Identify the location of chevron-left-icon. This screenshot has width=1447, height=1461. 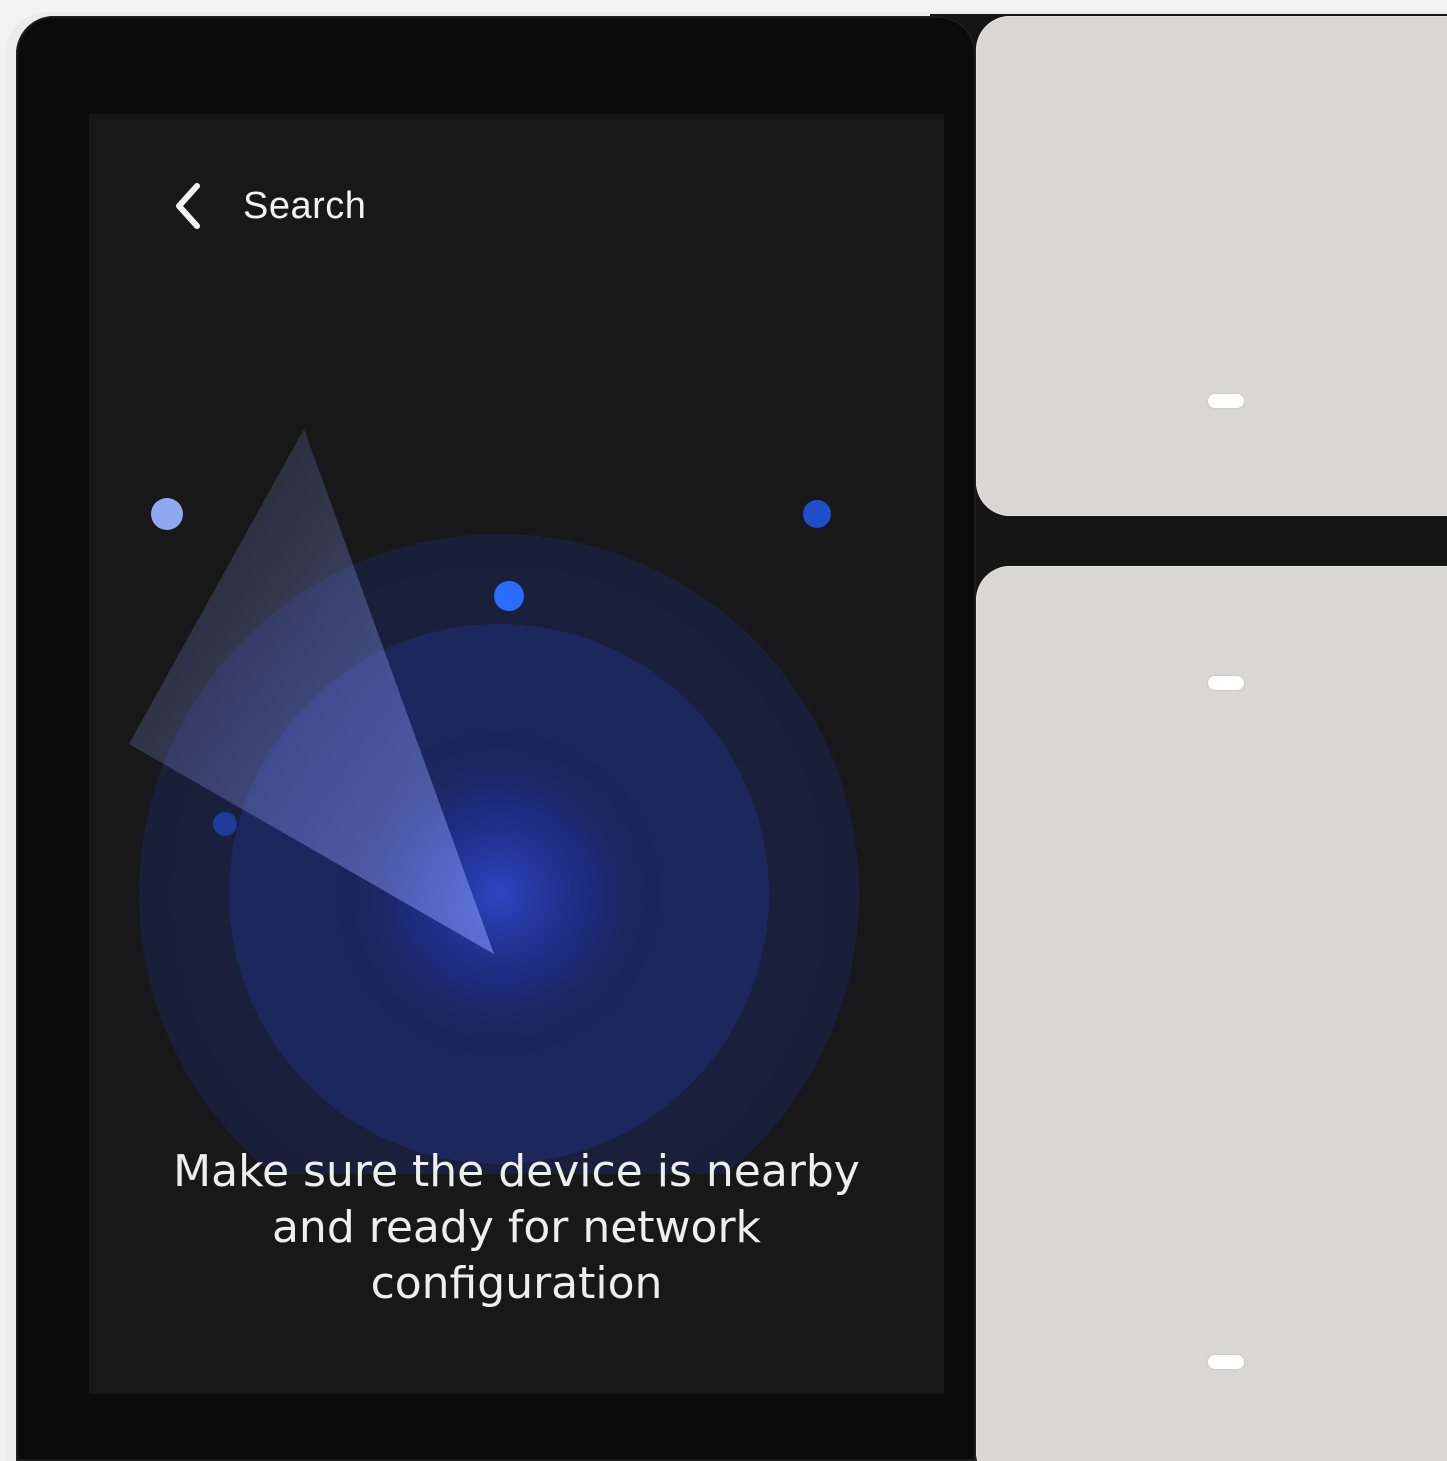
(189, 206).